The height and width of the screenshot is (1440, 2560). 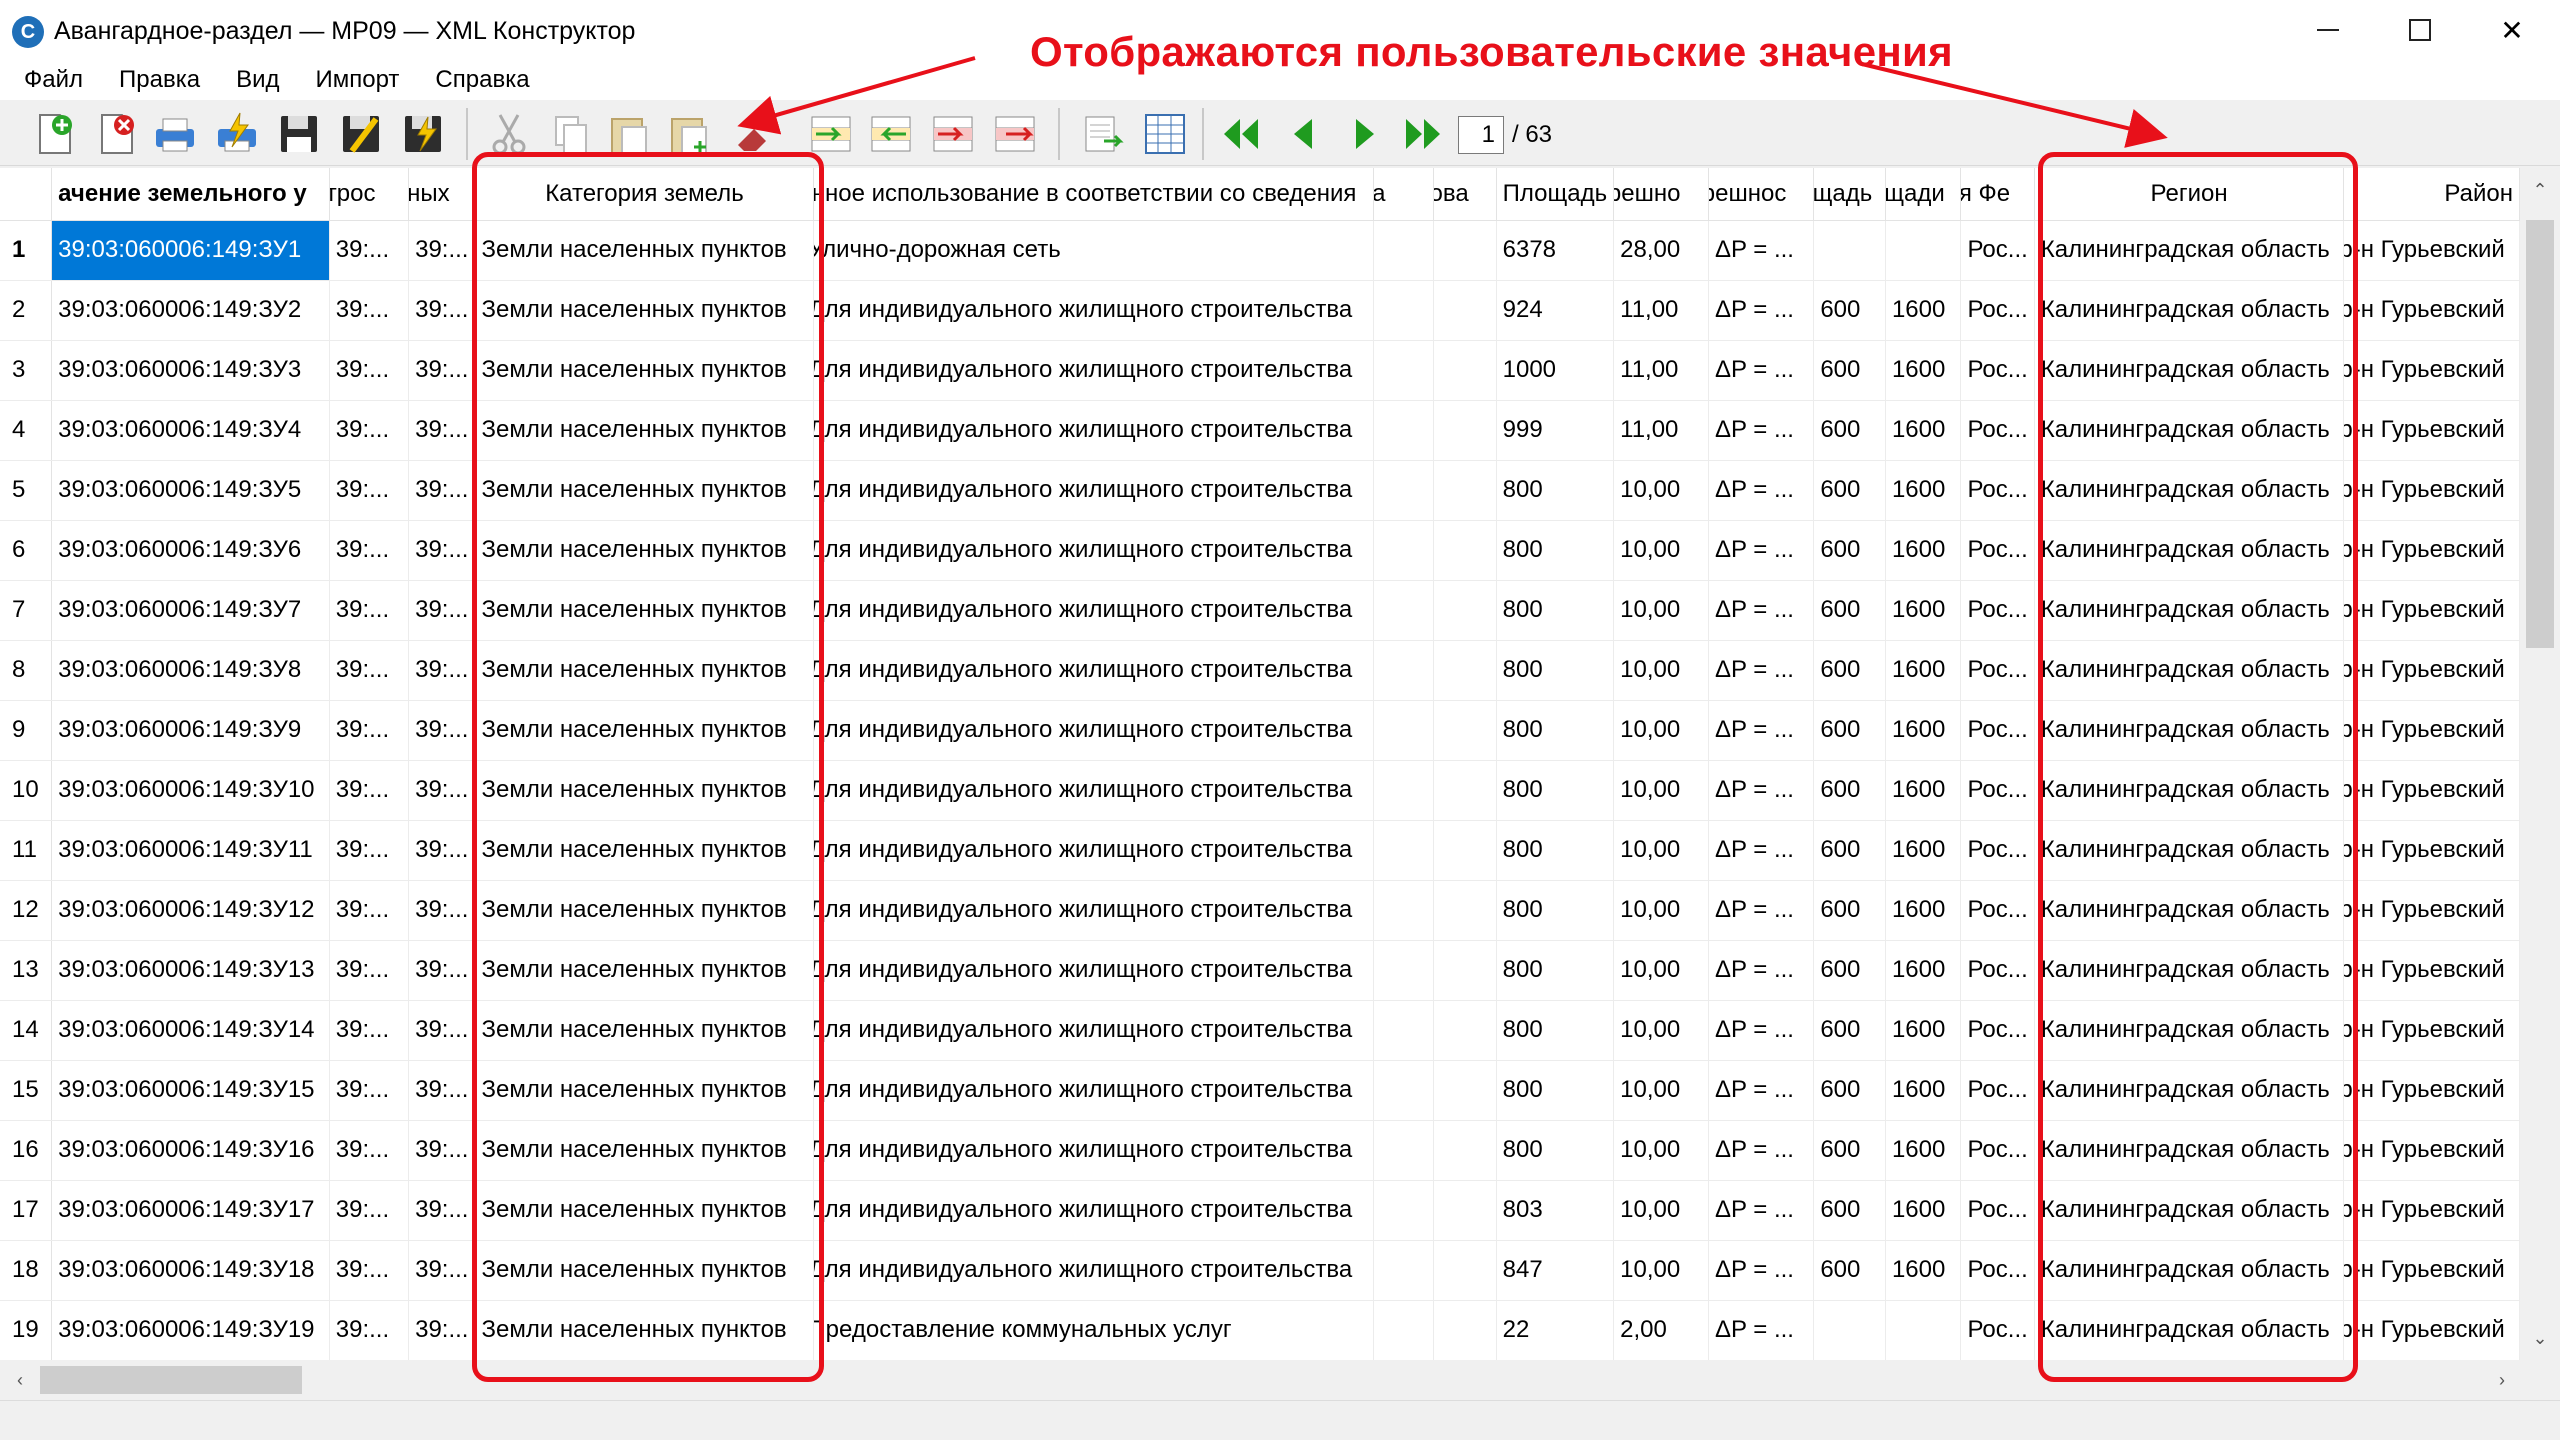 What do you see at coordinates (1093, 1330) in the screenshot?
I see `permitted-use-cell: Предоставление коммунальных услуг` at bounding box center [1093, 1330].